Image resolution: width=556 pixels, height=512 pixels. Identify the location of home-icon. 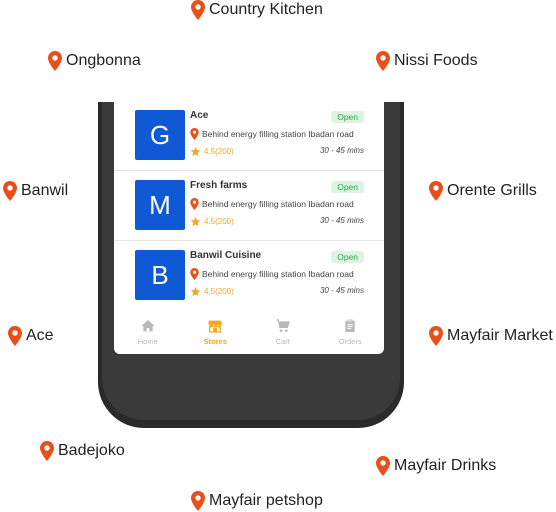
(148, 326).